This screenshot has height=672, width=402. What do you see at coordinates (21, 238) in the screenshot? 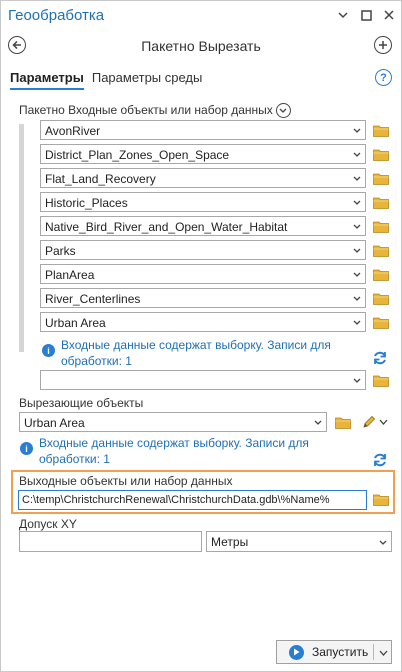
I see `batch-group-bar` at bounding box center [21, 238].